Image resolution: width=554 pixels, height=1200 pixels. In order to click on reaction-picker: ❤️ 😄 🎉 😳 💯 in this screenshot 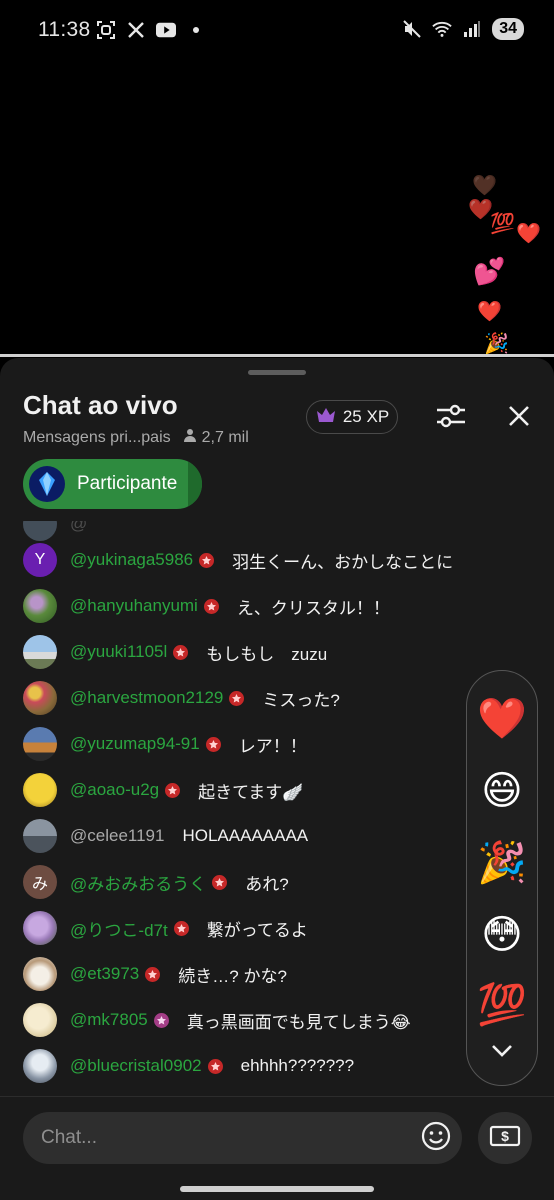, I will do `click(502, 878)`.